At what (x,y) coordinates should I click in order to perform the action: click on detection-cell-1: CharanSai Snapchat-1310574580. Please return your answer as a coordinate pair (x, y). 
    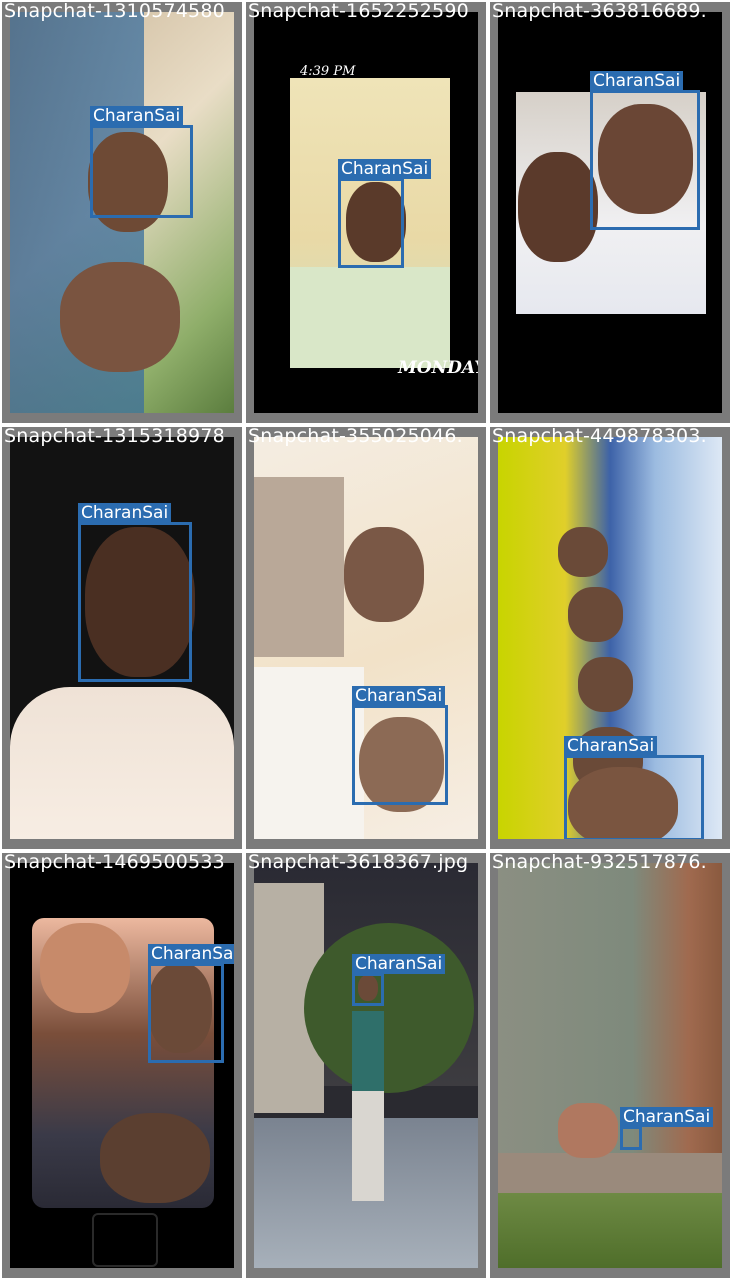
    Looking at the image, I should click on (122, 212).